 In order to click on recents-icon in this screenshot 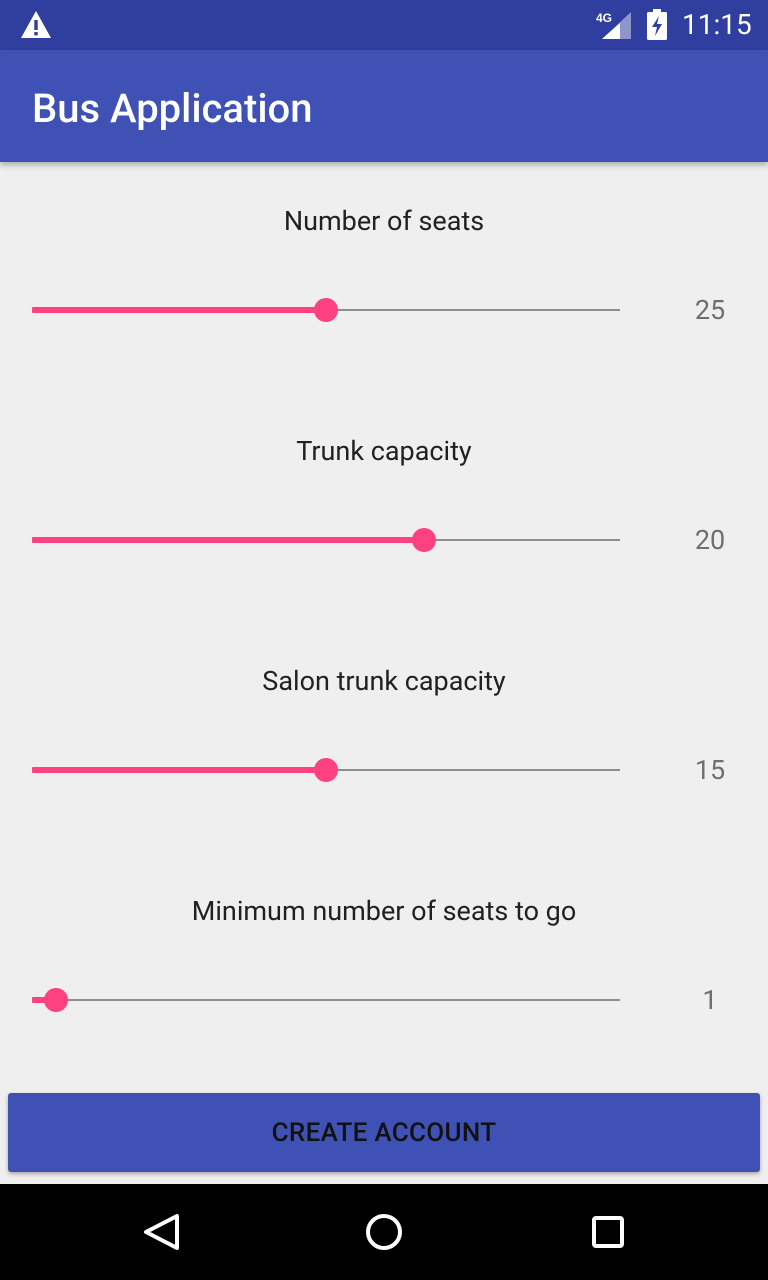, I will do `click(608, 1232)`.